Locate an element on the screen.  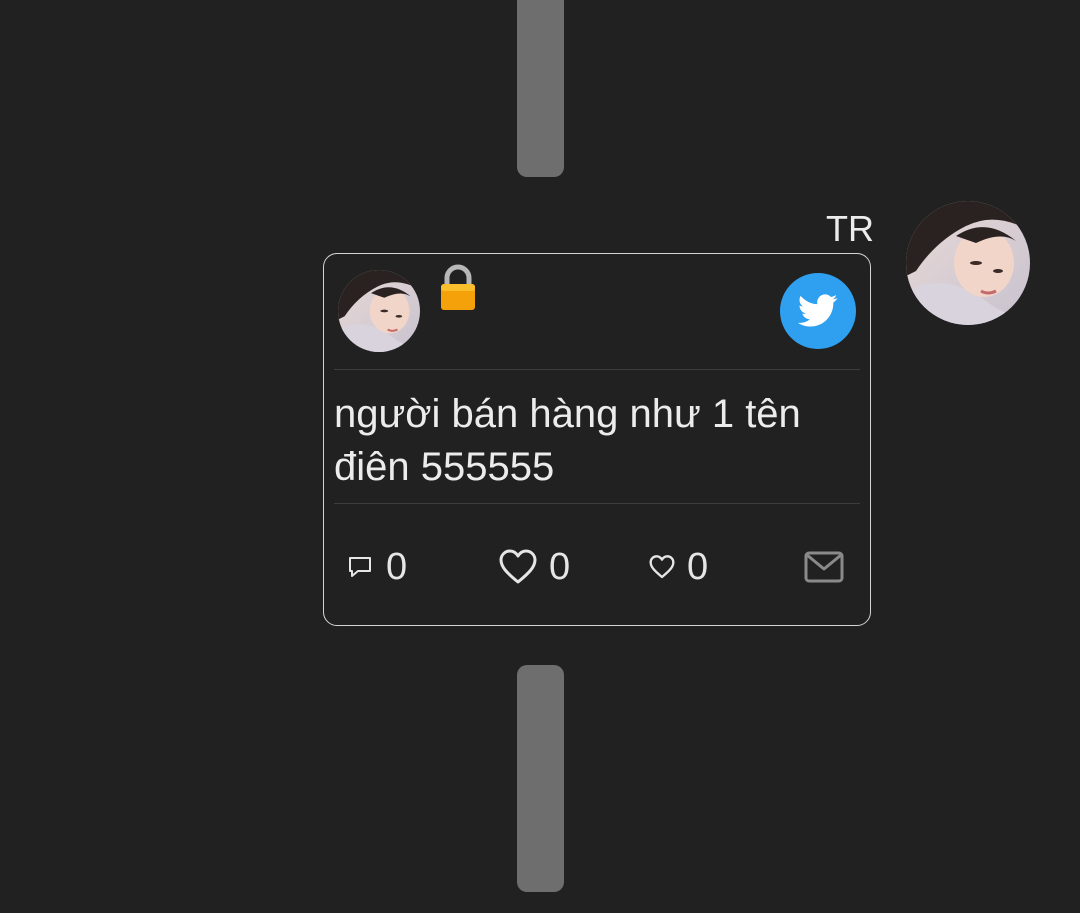
mail-icon is located at coordinates (824, 567).